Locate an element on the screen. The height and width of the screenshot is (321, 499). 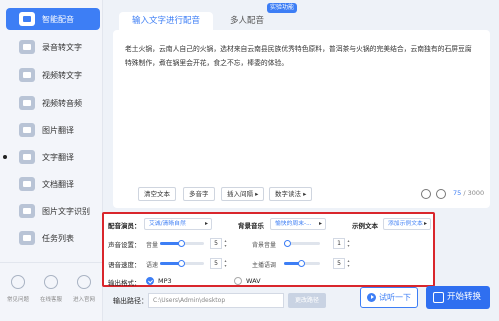
sidebar-item-image-translate: 图片翻译 is located at coordinates (53, 130).